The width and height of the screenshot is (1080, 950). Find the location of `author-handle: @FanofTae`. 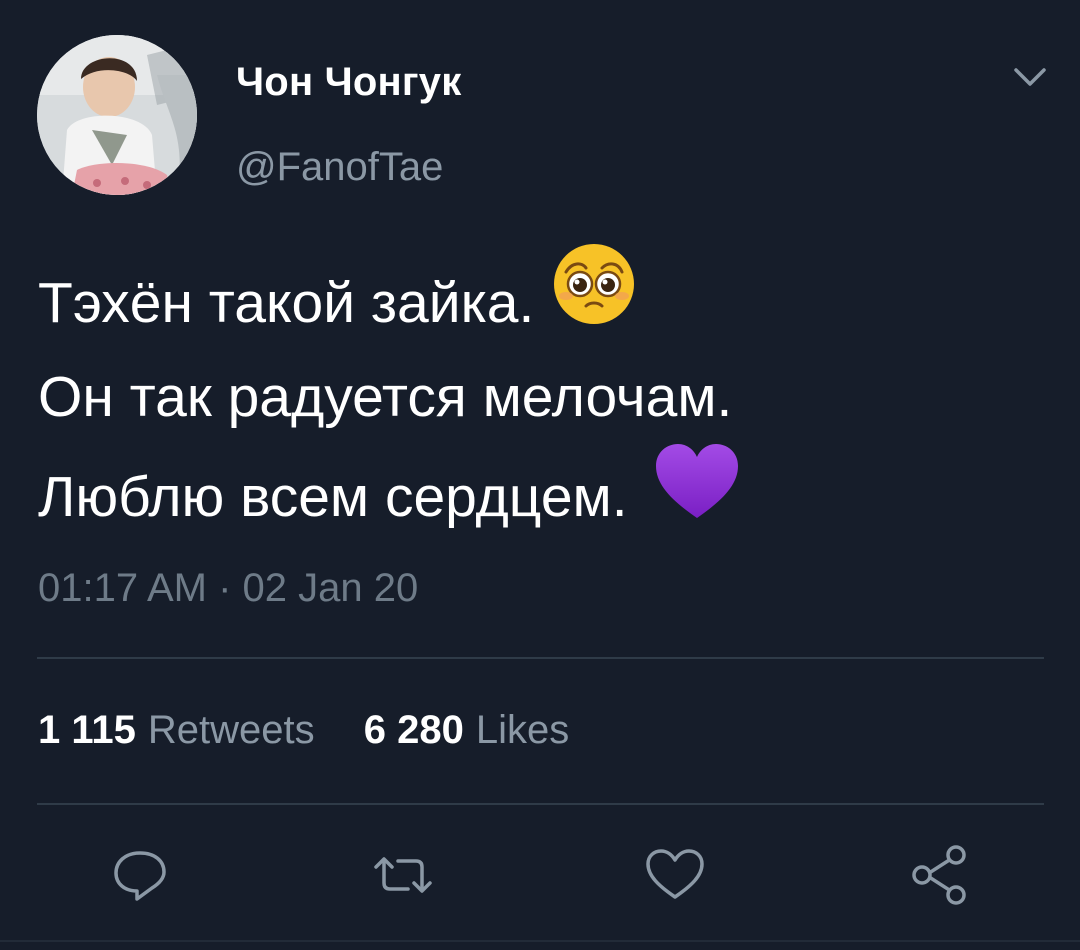

author-handle: @FanofTae is located at coordinates (339, 167).